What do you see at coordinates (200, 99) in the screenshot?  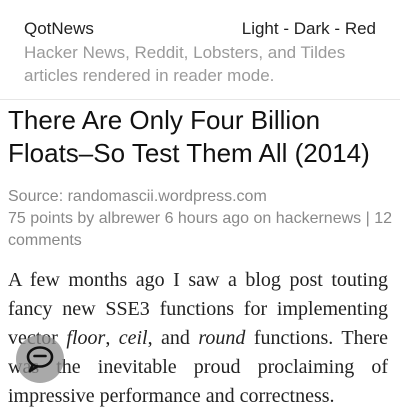 I see `header-divider` at bounding box center [200, 99].